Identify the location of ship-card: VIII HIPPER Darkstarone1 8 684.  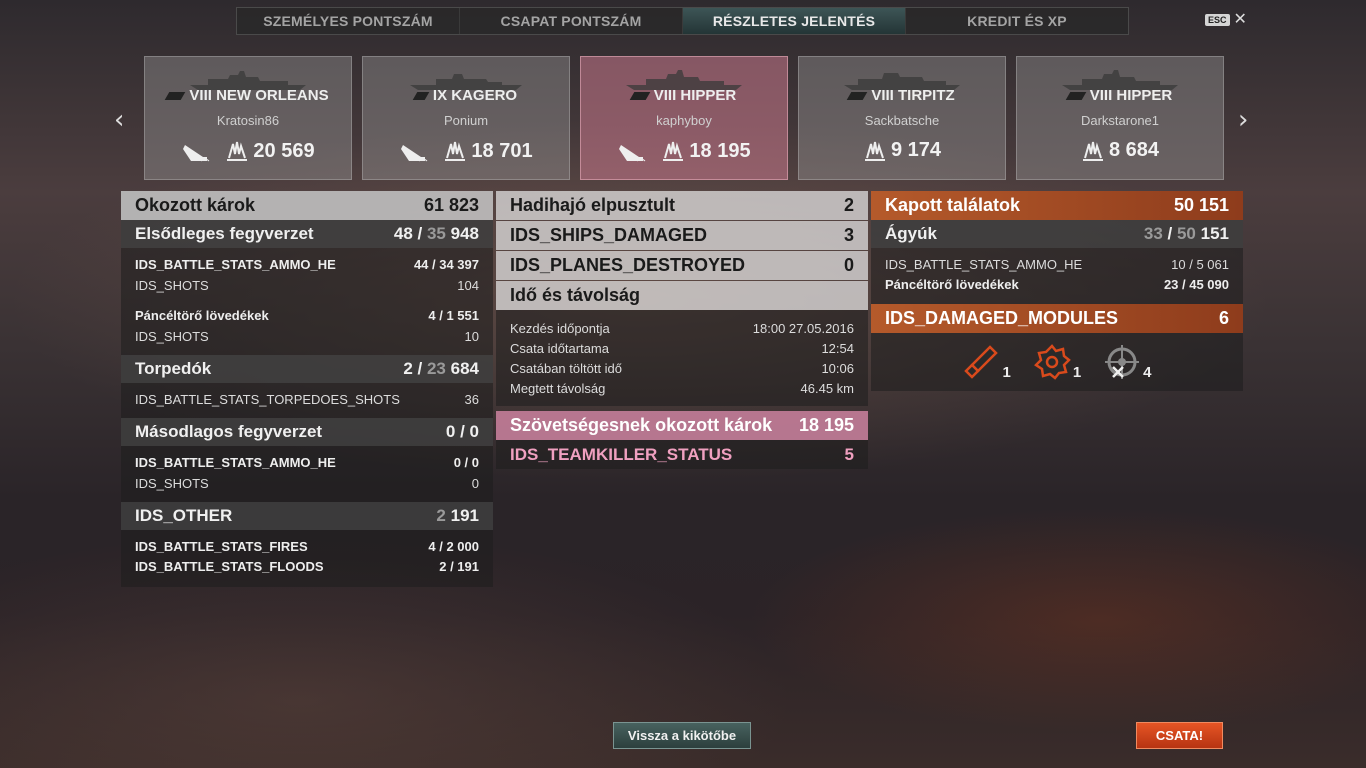
(1120, 118).